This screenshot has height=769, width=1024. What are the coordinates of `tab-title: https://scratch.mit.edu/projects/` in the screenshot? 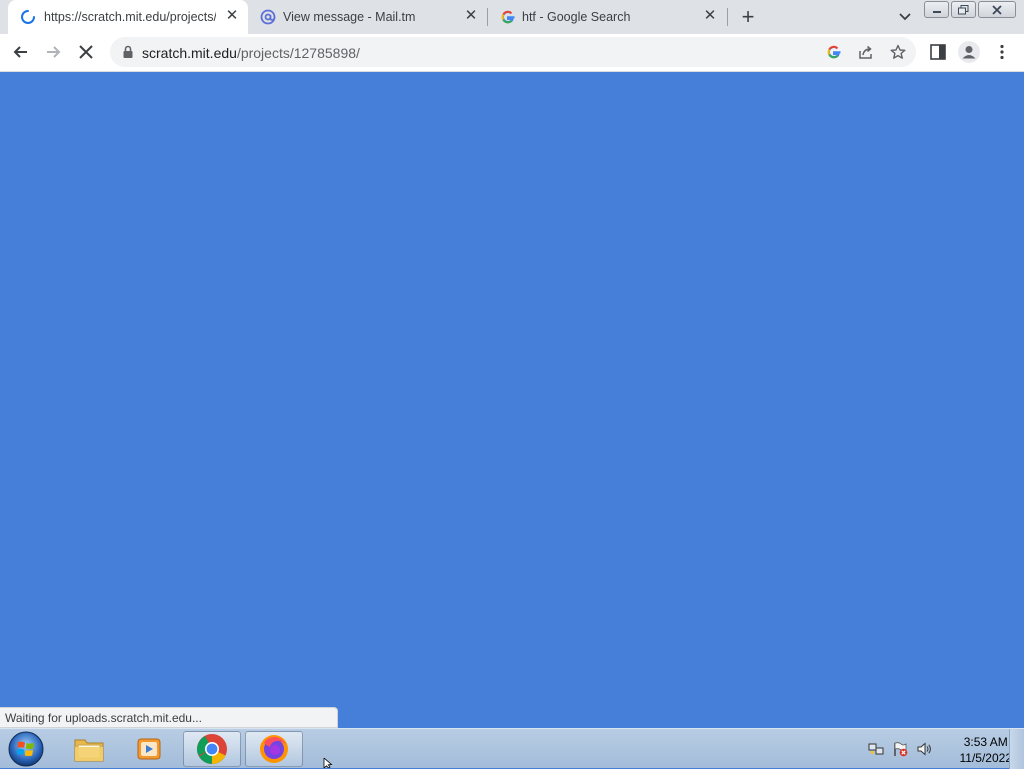 It's located at (130, 17).